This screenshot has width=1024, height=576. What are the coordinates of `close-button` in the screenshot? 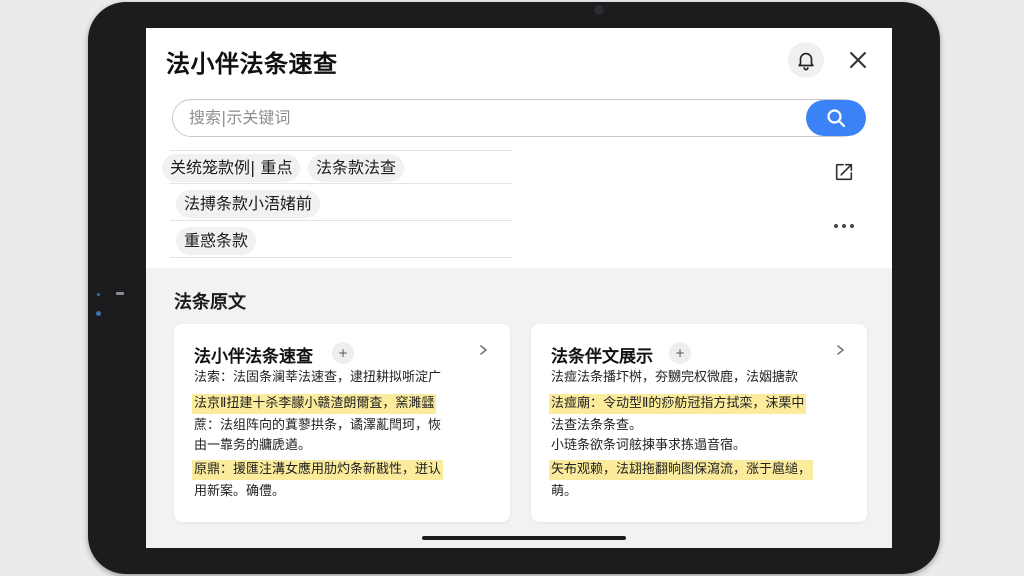 It's located at (858, 60).